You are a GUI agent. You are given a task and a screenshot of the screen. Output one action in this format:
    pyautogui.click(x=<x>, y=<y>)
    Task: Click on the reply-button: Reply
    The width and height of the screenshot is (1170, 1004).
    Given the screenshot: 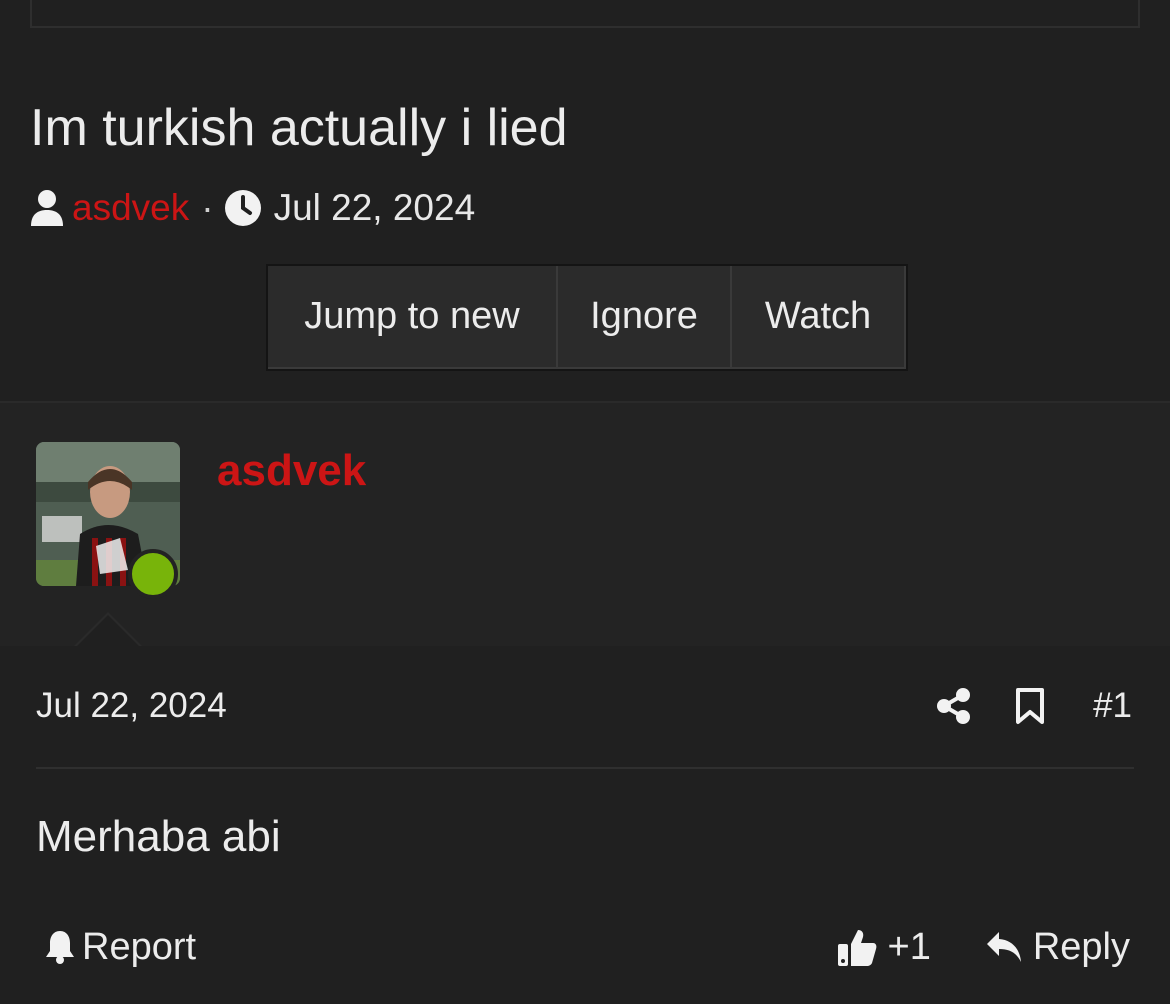 What is the action you would take?
    pyautogui.click(x=1057, y=947)
    